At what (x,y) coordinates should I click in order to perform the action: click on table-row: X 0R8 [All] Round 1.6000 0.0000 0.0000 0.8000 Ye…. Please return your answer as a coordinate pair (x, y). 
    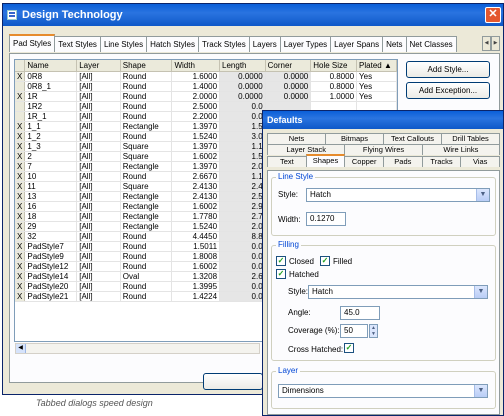
    Looking at the image, I should click on (206, 76).